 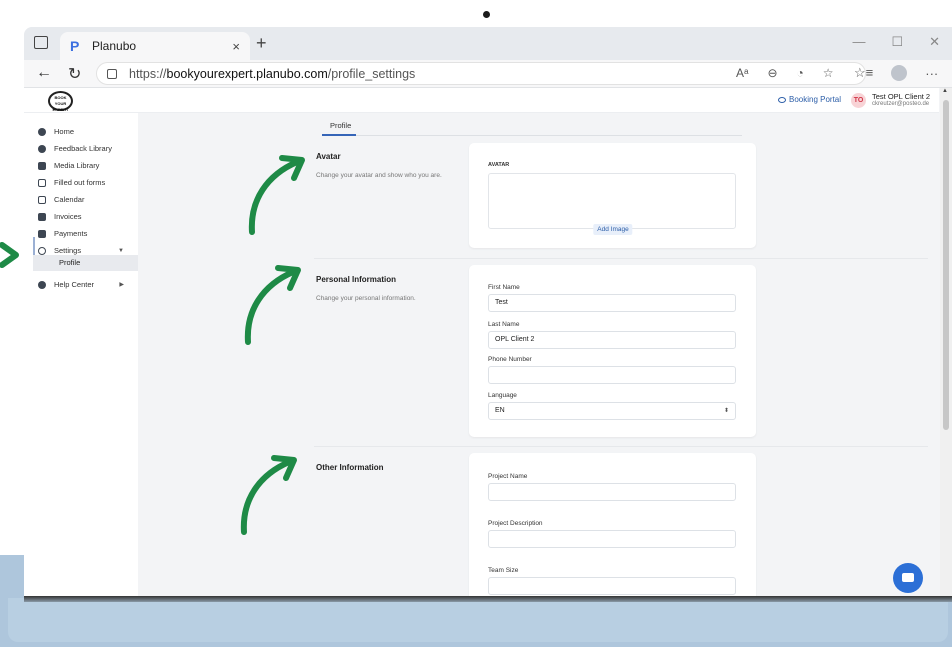 I want to click on avatar-dropzone: Add Image, so click(x=612, y=204).